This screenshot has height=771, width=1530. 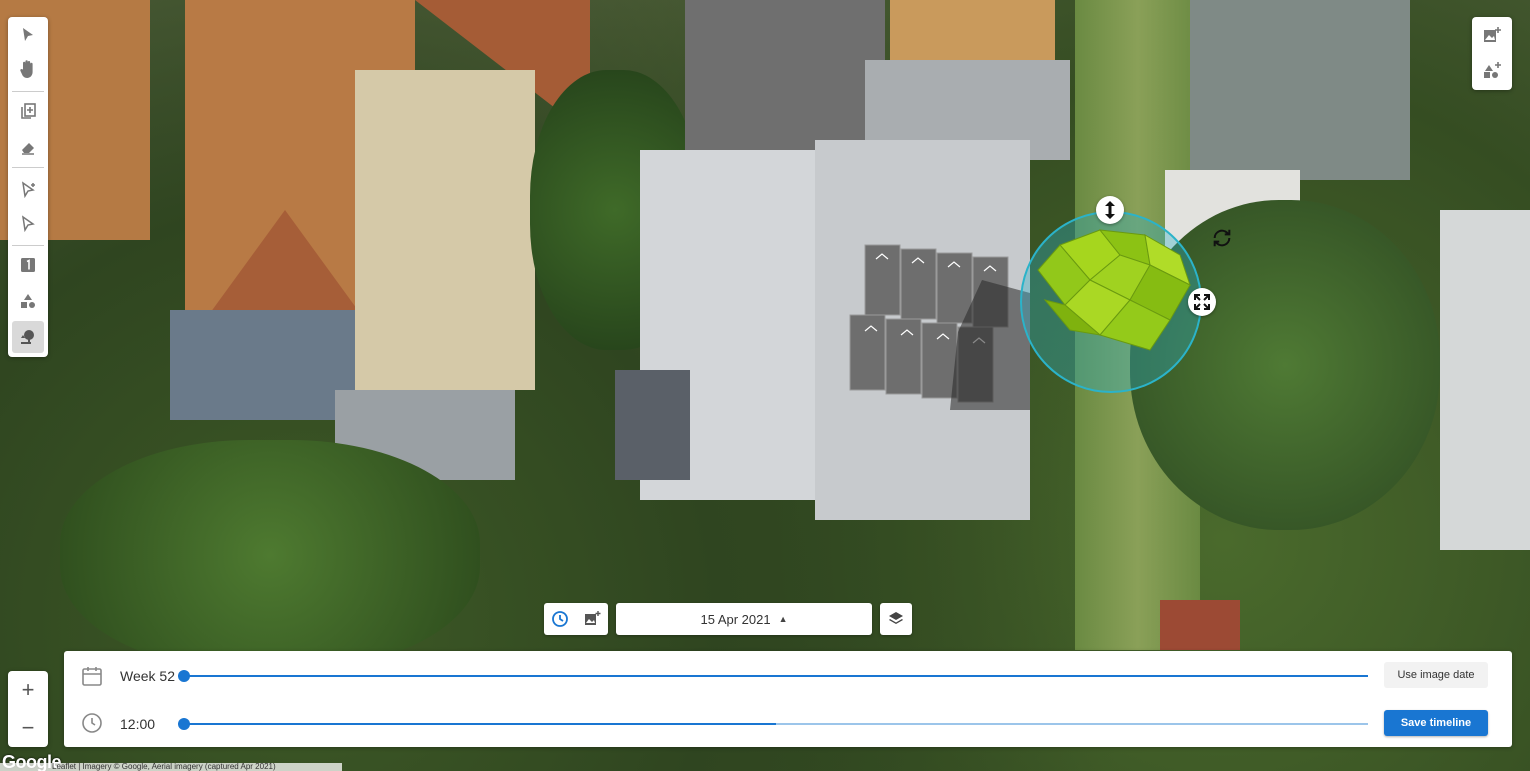 What do you see at coordinates (28, 728) in the screenshot?
I see `zoom-out-button: −` at bounding box center [28, 728].